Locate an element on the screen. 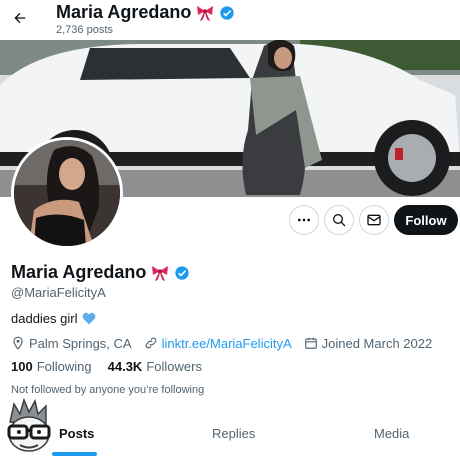 The width and height of the screenshot is (460, 460). location-text: Palm Springs, CA is located at coordinates (80, 343).